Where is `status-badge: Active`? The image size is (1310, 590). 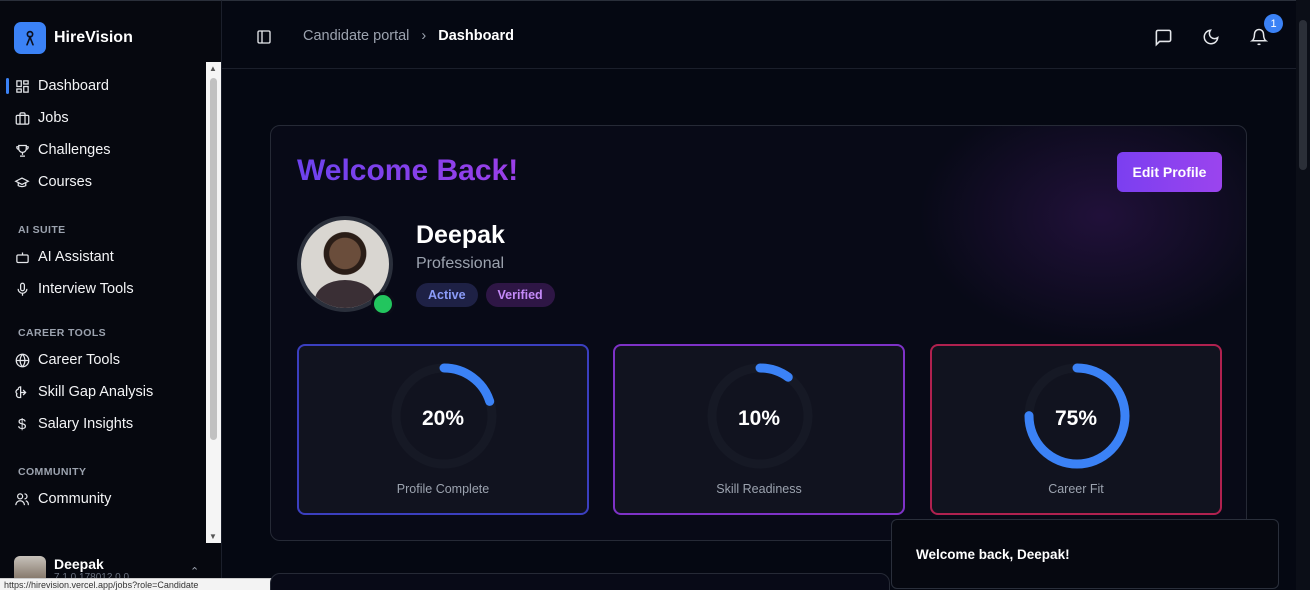
status-badge: Active is located at coordinates (447, 295).